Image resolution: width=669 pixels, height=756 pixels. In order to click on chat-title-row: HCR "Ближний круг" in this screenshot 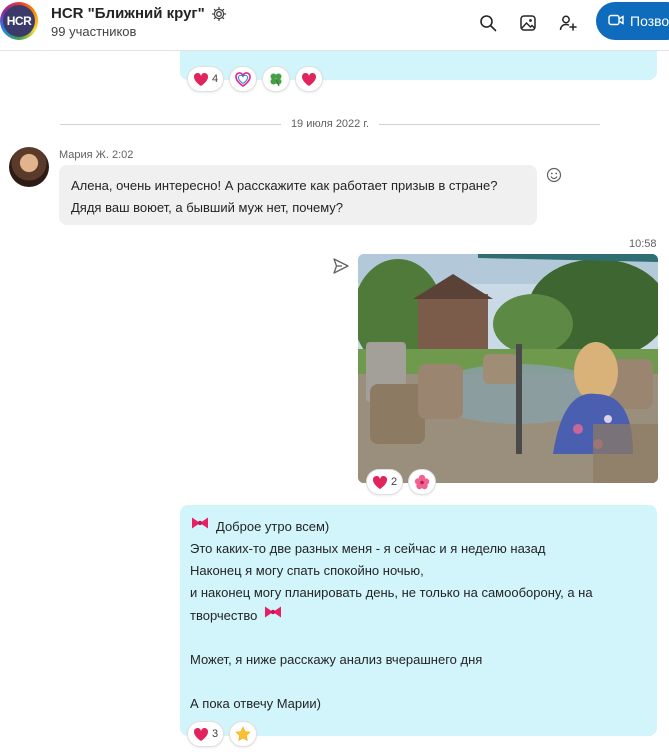, I will do `click(139, 13)`.